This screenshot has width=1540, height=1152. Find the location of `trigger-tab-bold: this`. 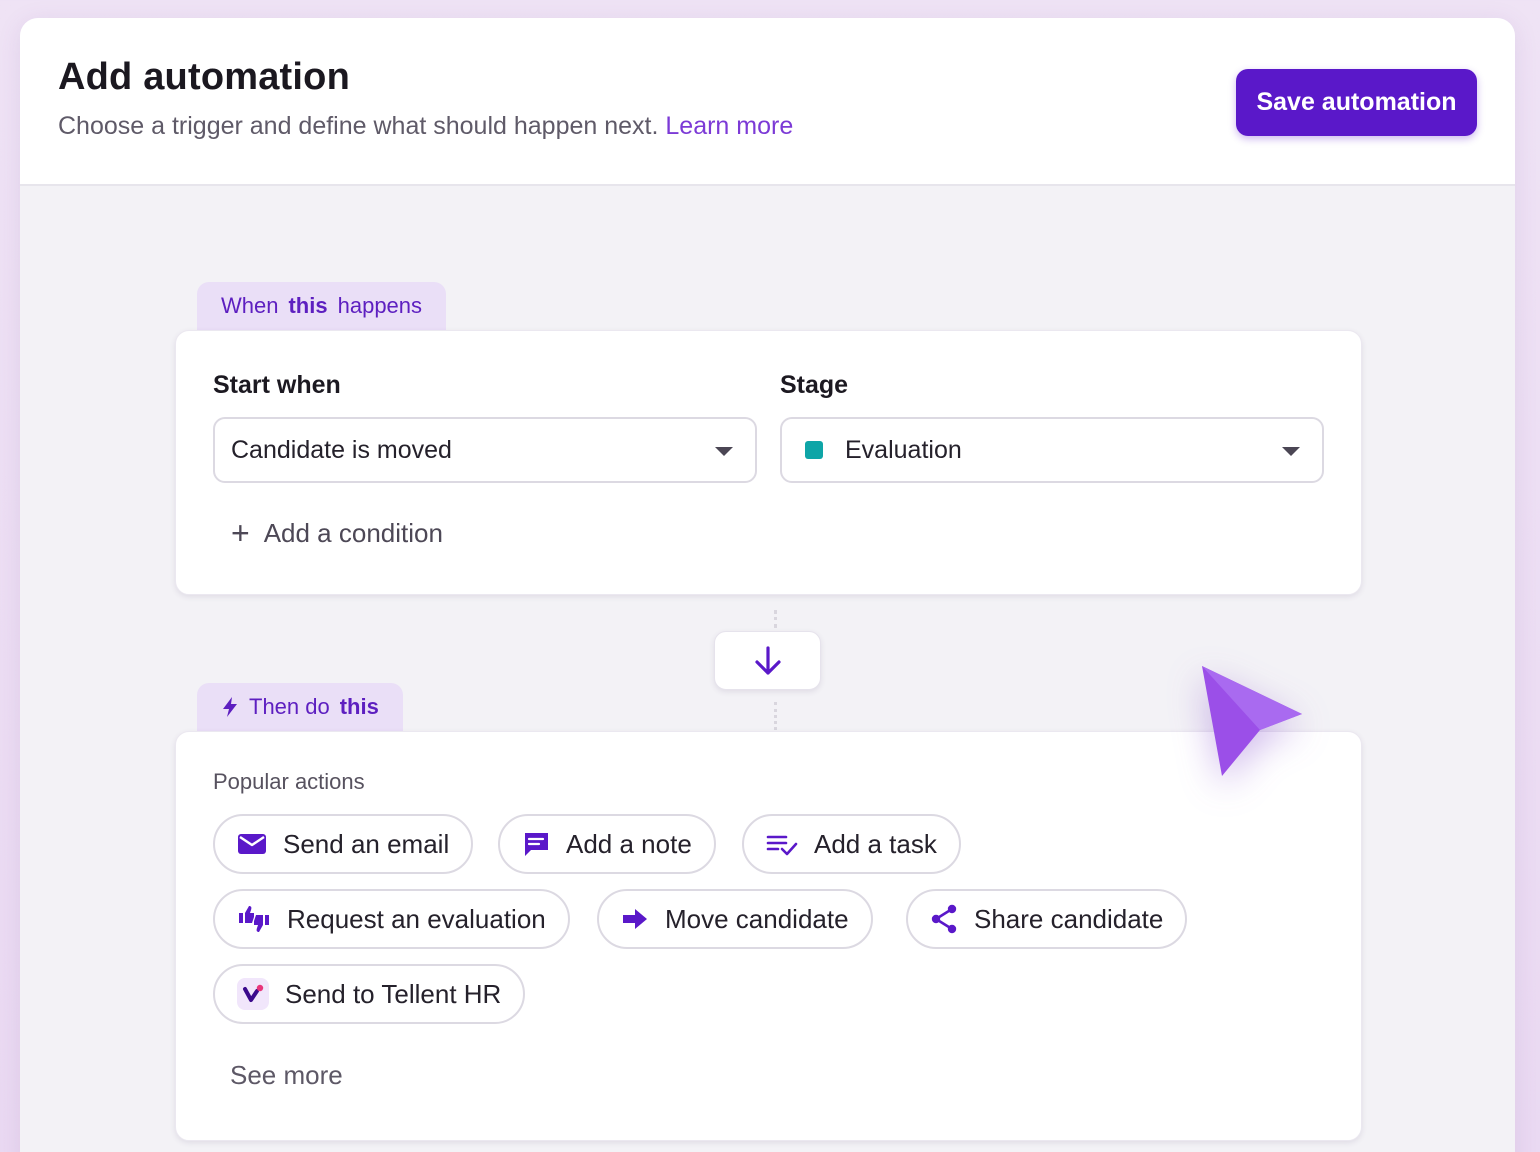

trigger-tab-bold: this is located at coordinates (308, 305).